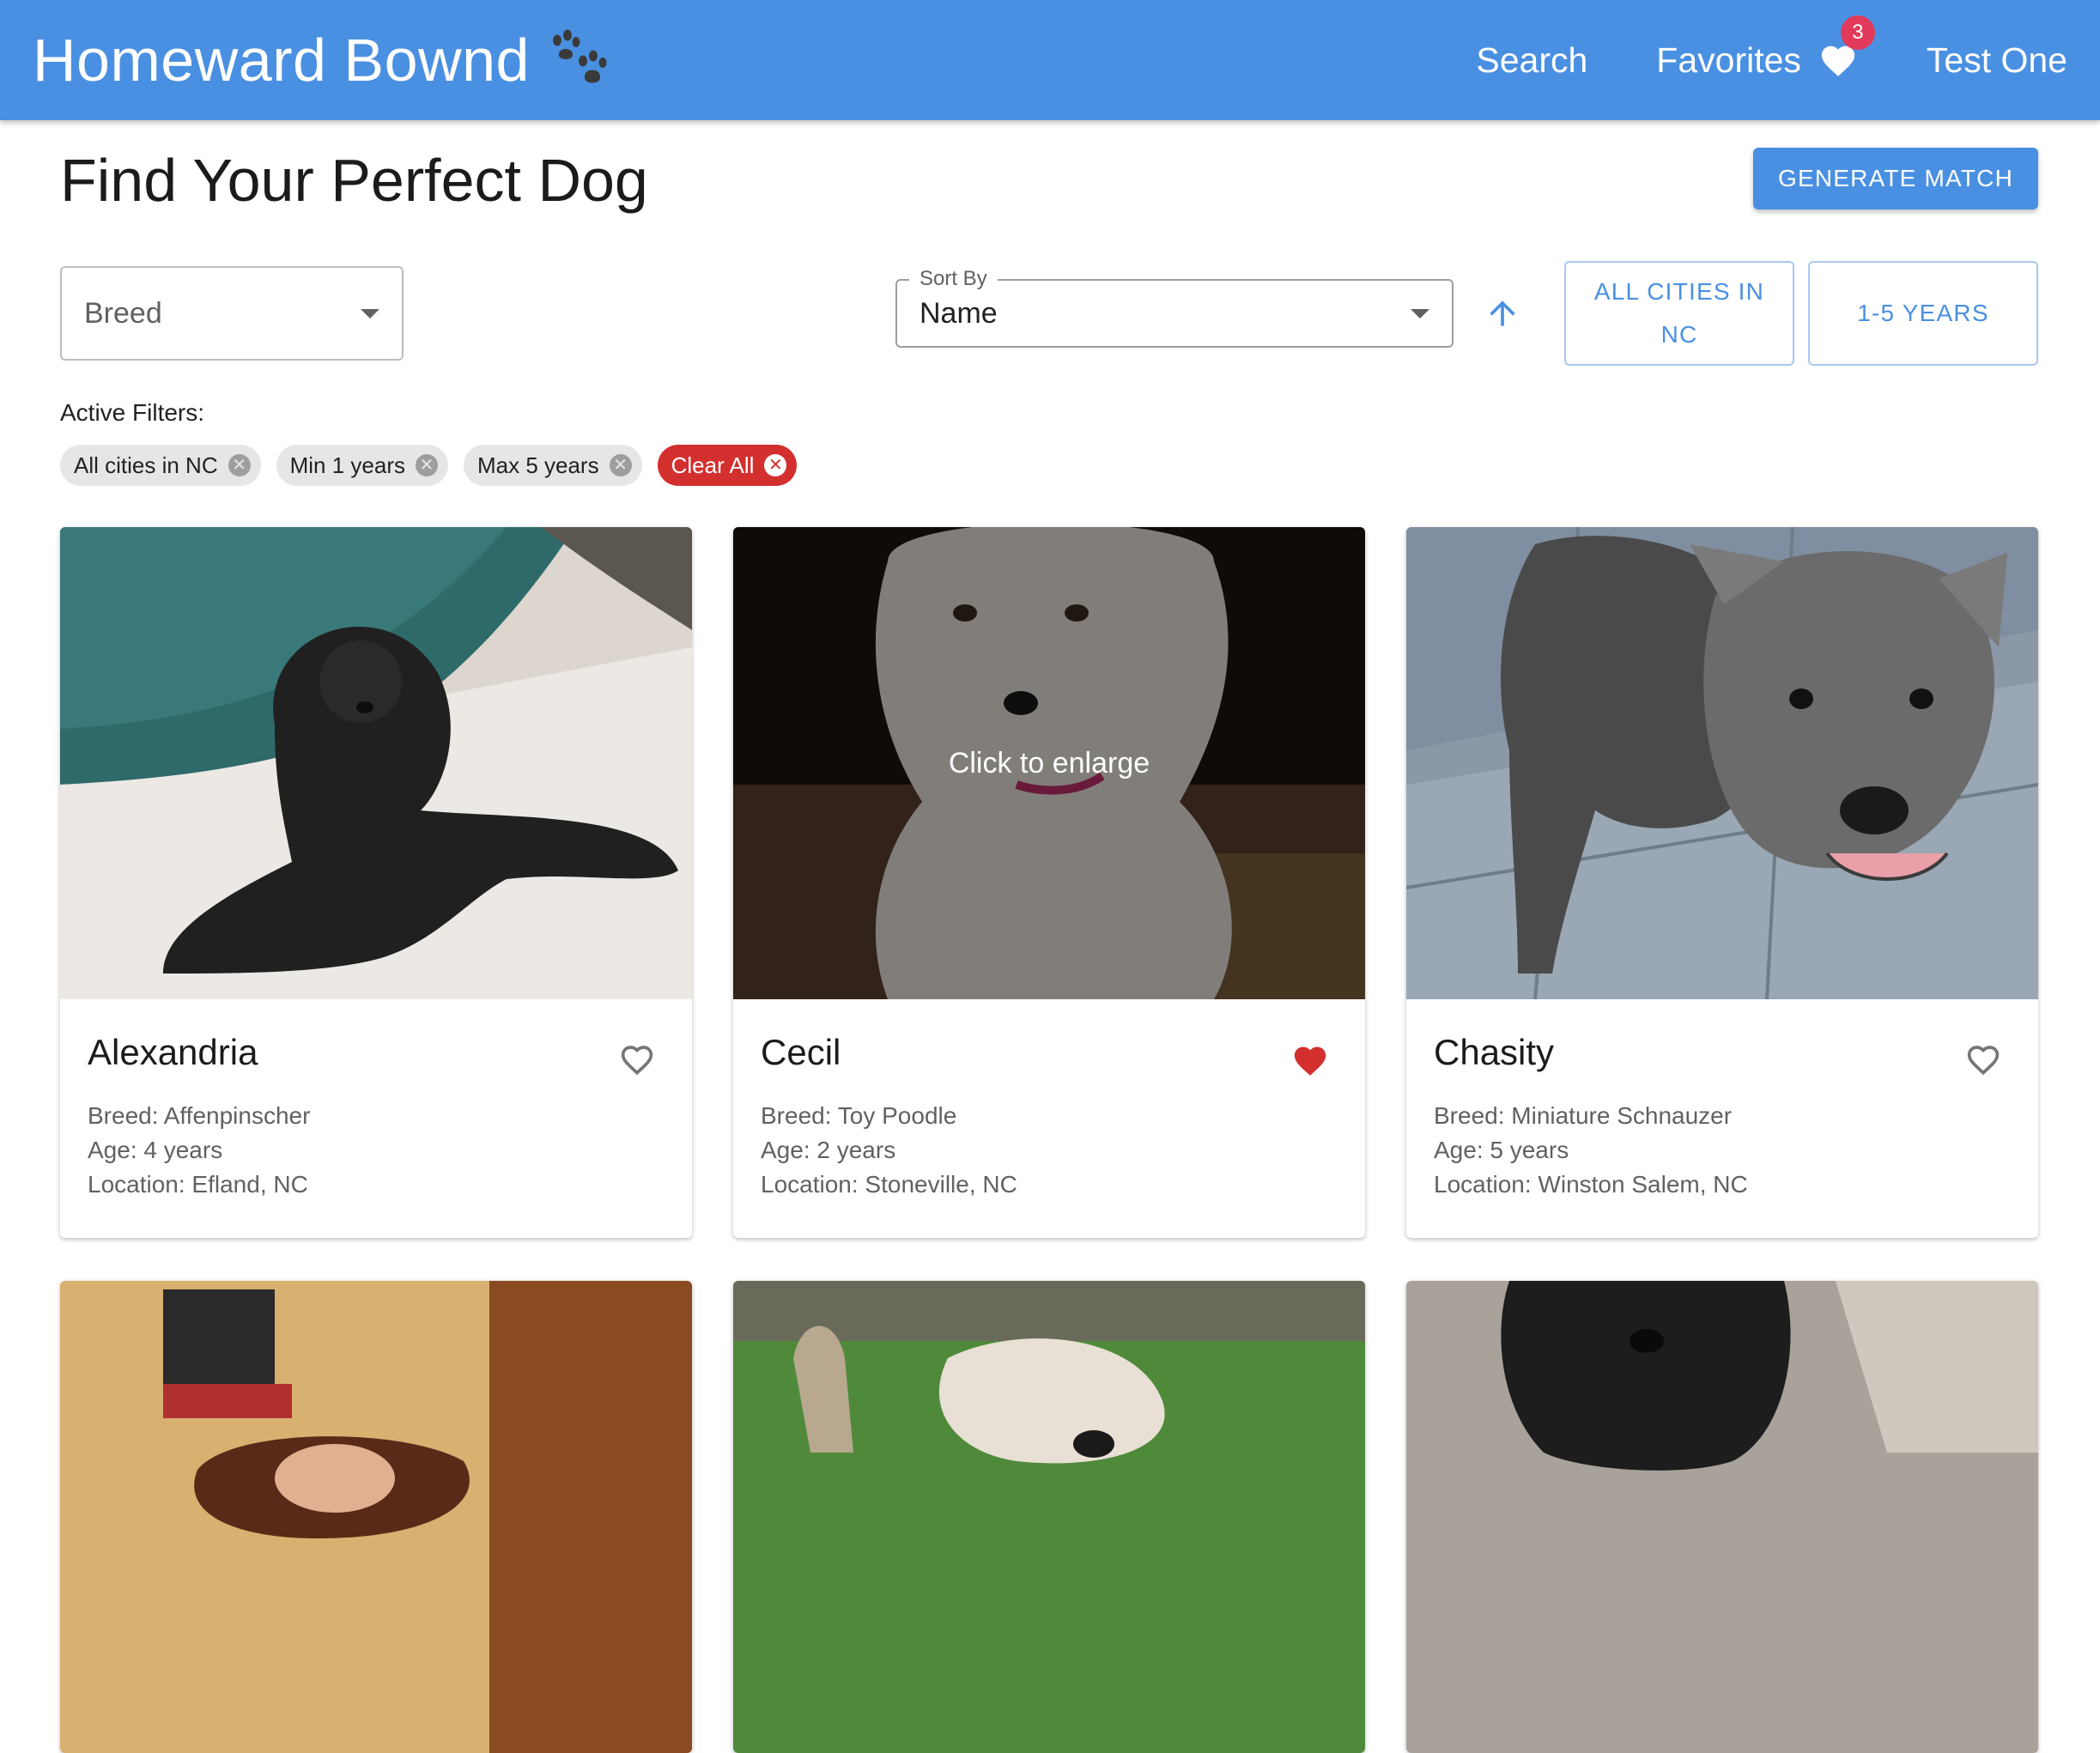 The image size is (2100, 1753). Describe the element at coordinates (347, 465) in the screenshot. I see `chip-label: Min 1 years` at that location.